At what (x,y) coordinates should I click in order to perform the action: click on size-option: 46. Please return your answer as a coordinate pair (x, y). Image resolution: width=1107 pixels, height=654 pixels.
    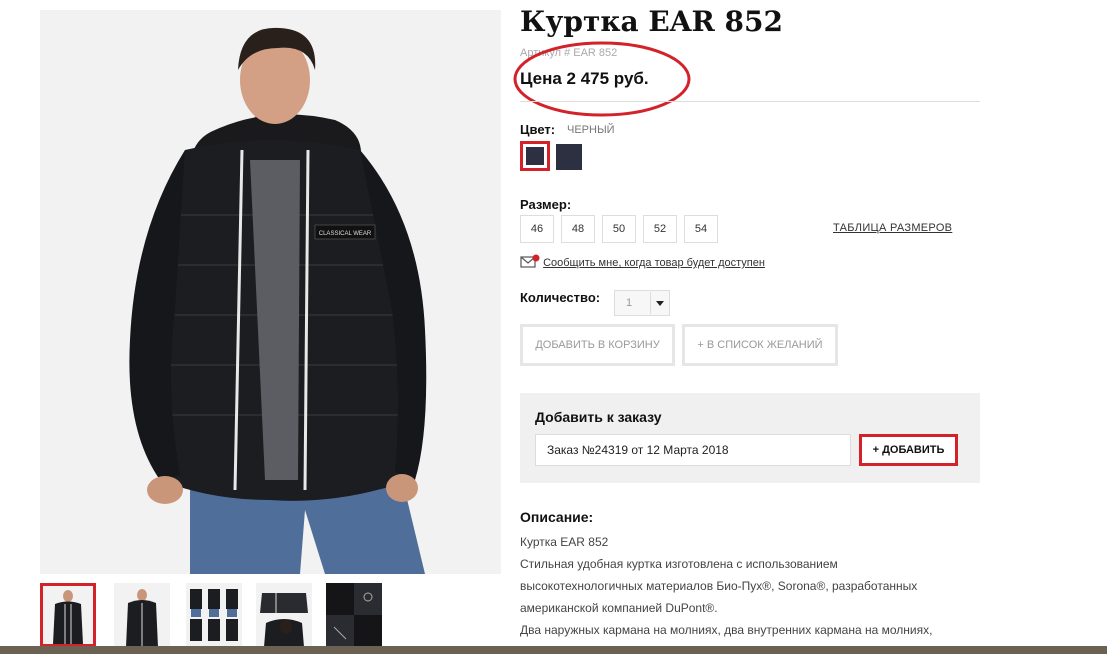
    Looking at the image, I should click on (537, 229).